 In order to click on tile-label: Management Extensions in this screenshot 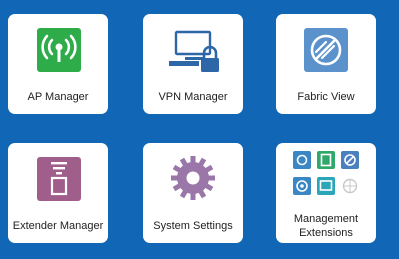, I will do `click(326, 226)`.